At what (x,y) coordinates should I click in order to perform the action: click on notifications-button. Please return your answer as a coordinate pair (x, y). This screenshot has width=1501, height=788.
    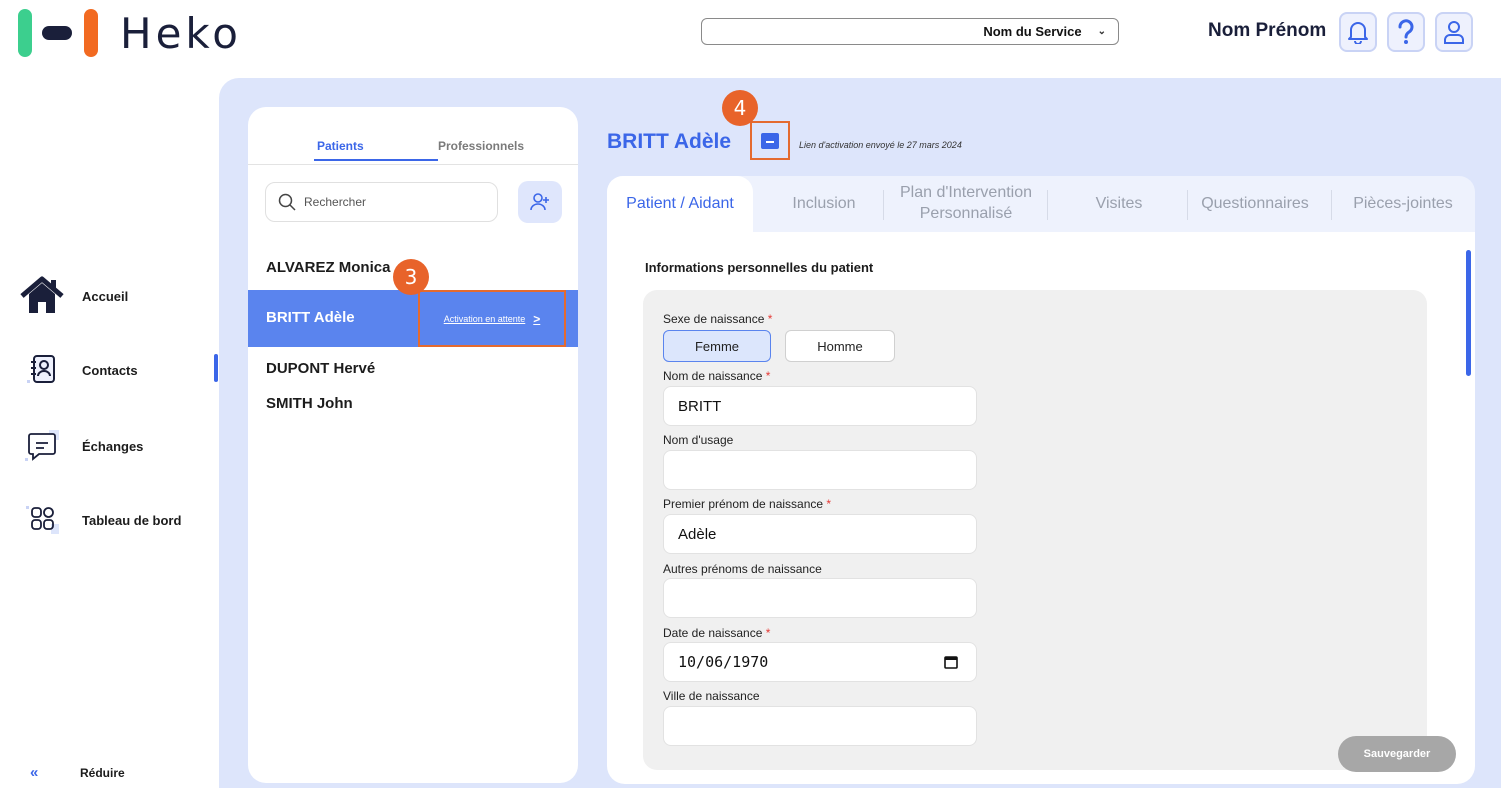
    Looking at the image, I should click on (1358, 32).